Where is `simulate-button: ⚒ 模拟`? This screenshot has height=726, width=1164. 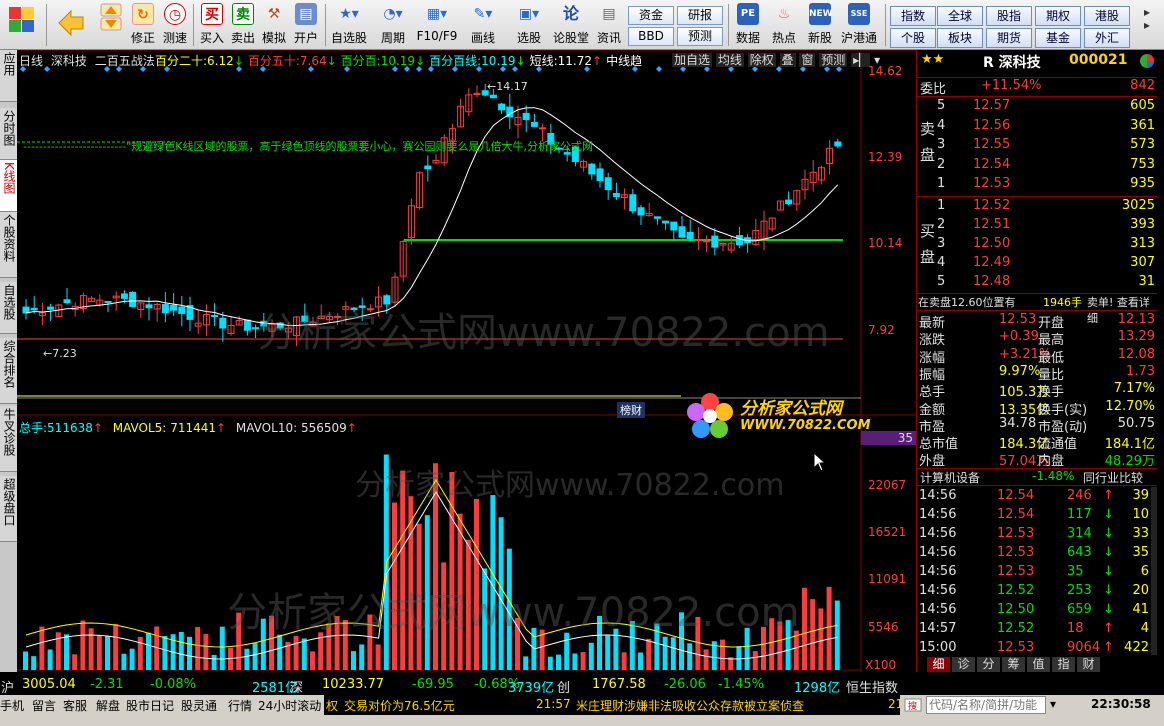
simulate-button: ⚒ 模拟 is located at coordinates (274, 25).